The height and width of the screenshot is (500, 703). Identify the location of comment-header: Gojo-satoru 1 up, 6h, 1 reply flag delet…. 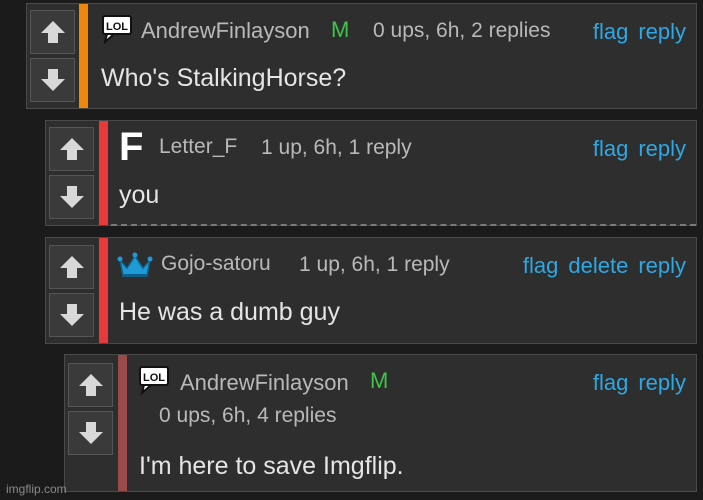
(403, 258).